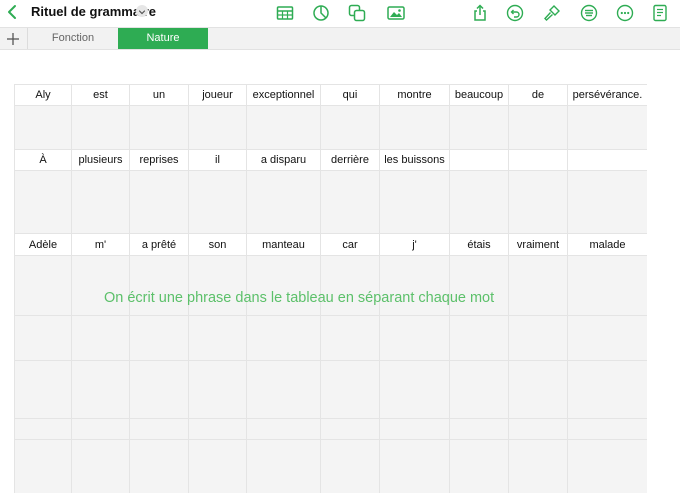 The width and height of the screenshot is (680, 493). What do you see at coordinates (552, 13) in the screenshot?
I see `format-brush-icon` at bounding box center [552, 13].